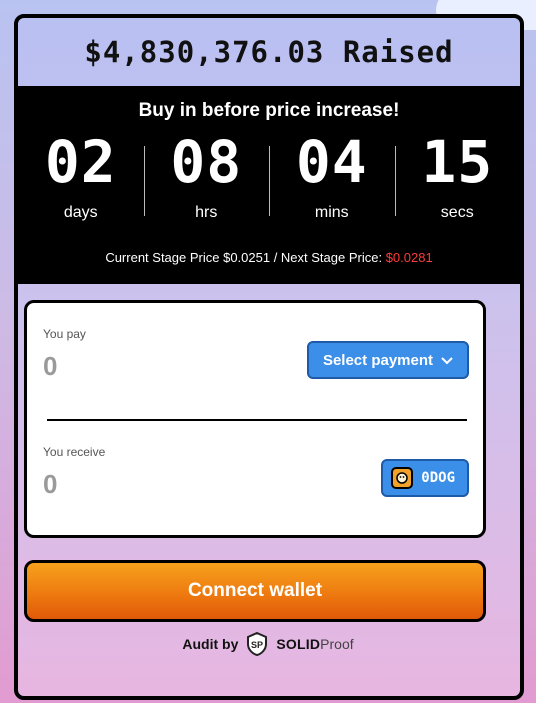 The height and width of the screenshot is (703, 536). What do you see at coordinates (206, 212) in the screenshot?
I see `hours-label: hrs` at bounding box center [206, 212].